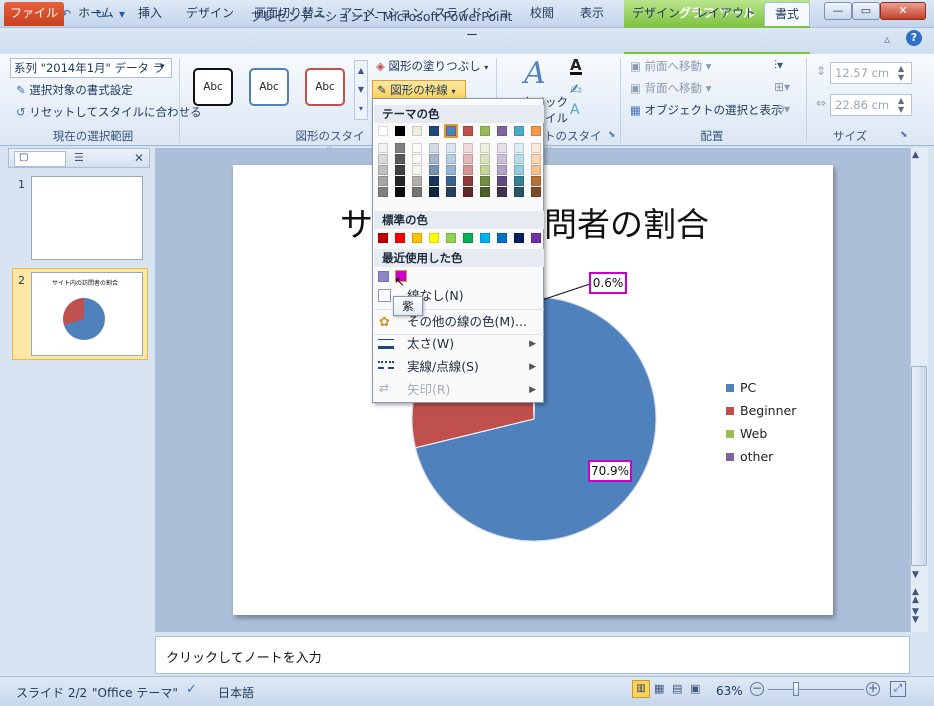  What do you see at coordinates (213, 87) in the screenshot?
I see `shape-style-black: Abc` at bounding box center [213, 87].